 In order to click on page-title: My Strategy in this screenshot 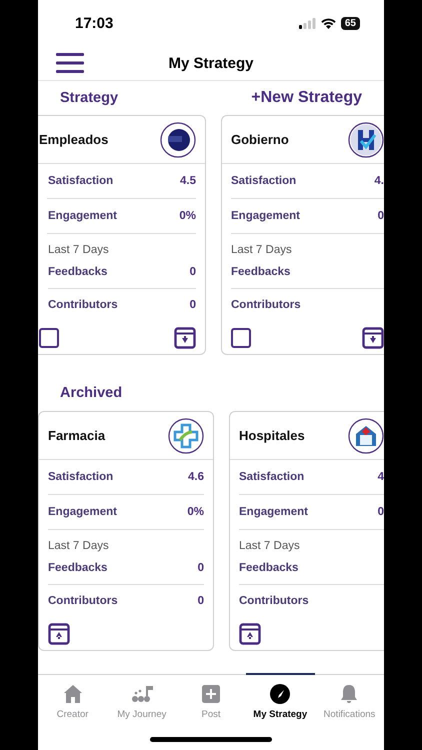, I will do `click(211, 63)`.